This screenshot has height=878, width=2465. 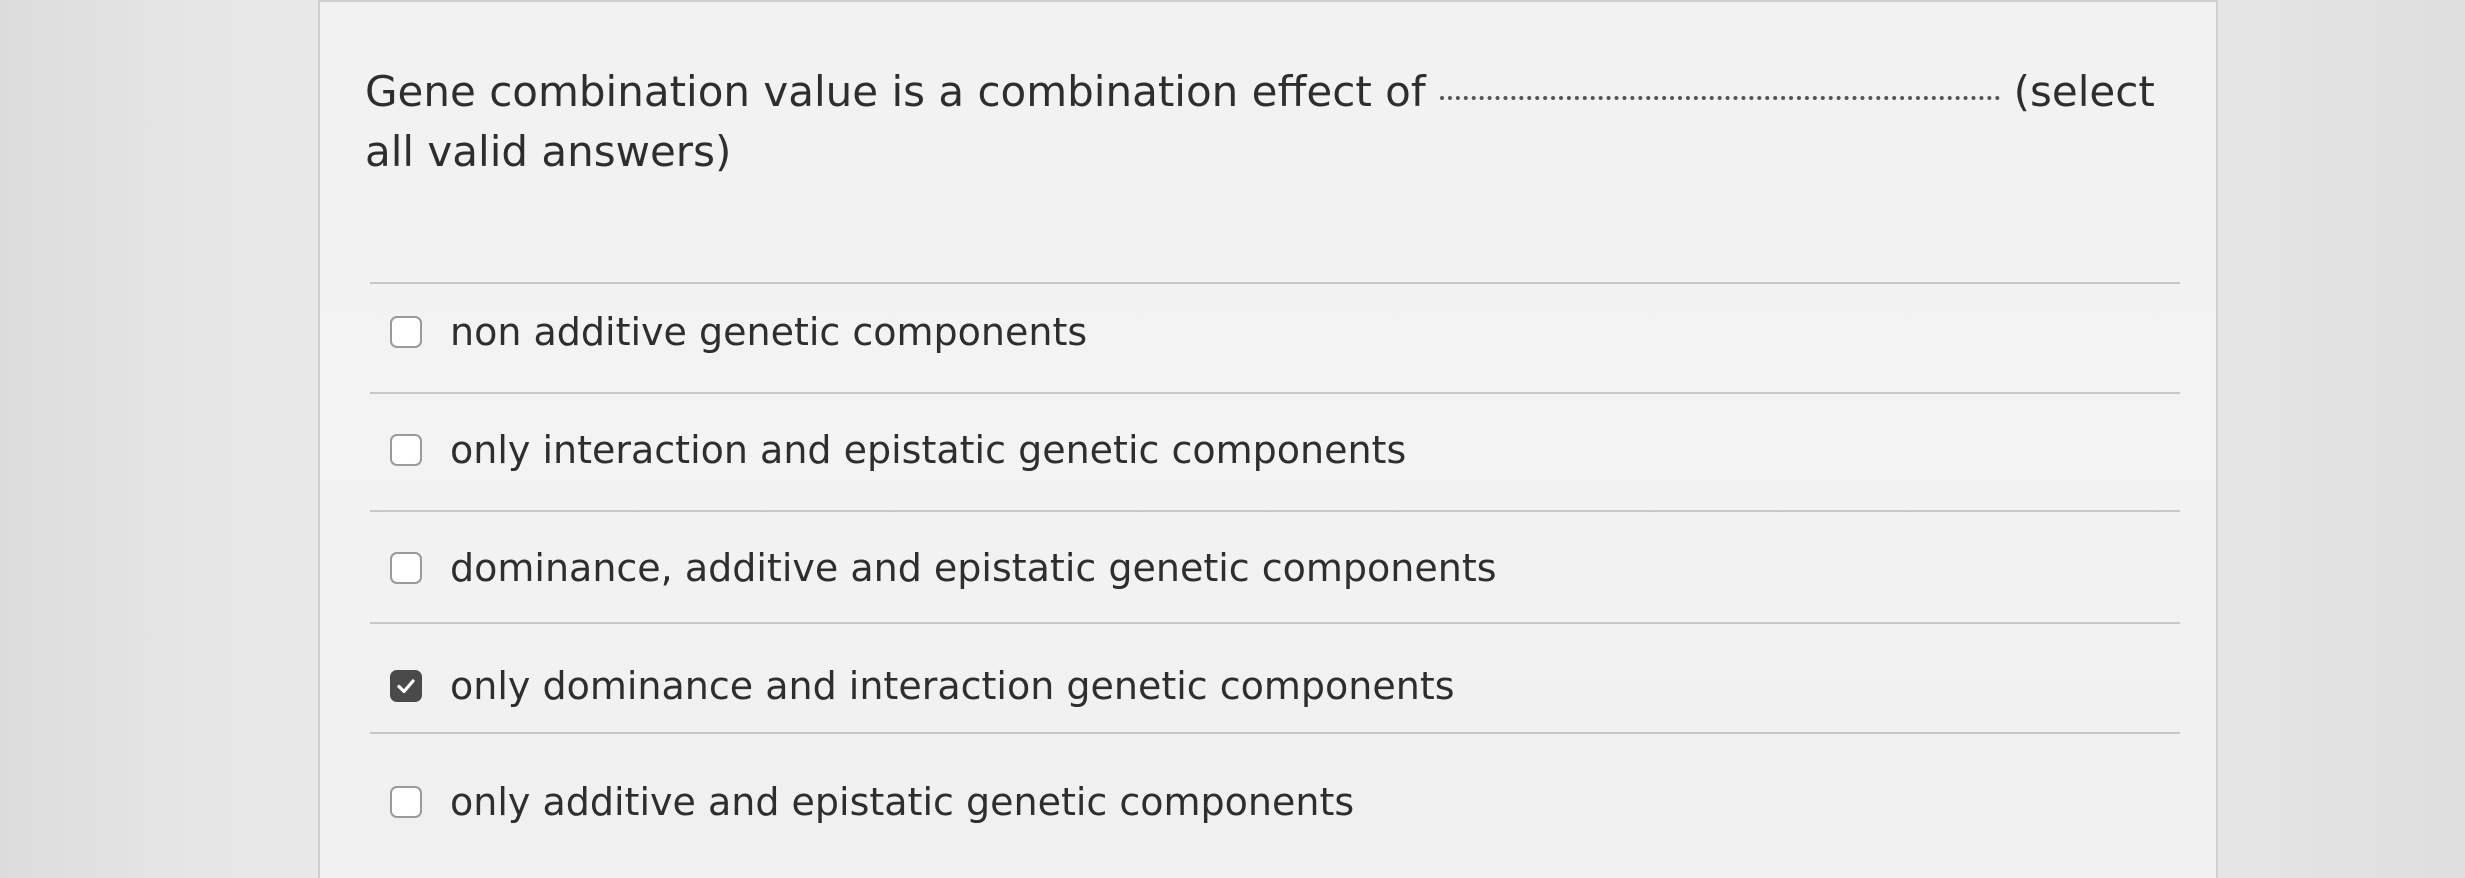 I want to click on answer-blank, so click(x=1719, y=98).